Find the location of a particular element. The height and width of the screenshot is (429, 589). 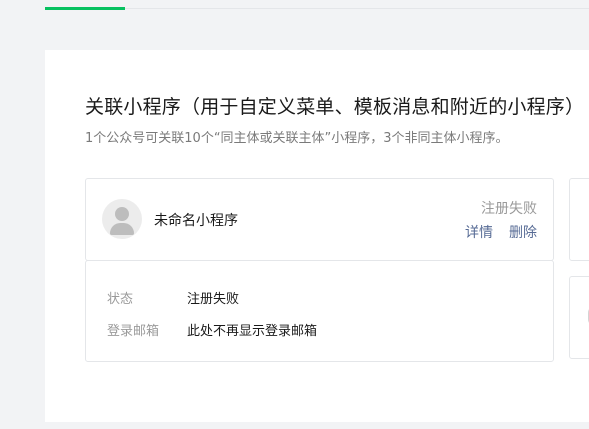

section-title: 关联小程序（用于自定义菜单、模板消息和附近的小程序） is located at coordinates (335, 107).